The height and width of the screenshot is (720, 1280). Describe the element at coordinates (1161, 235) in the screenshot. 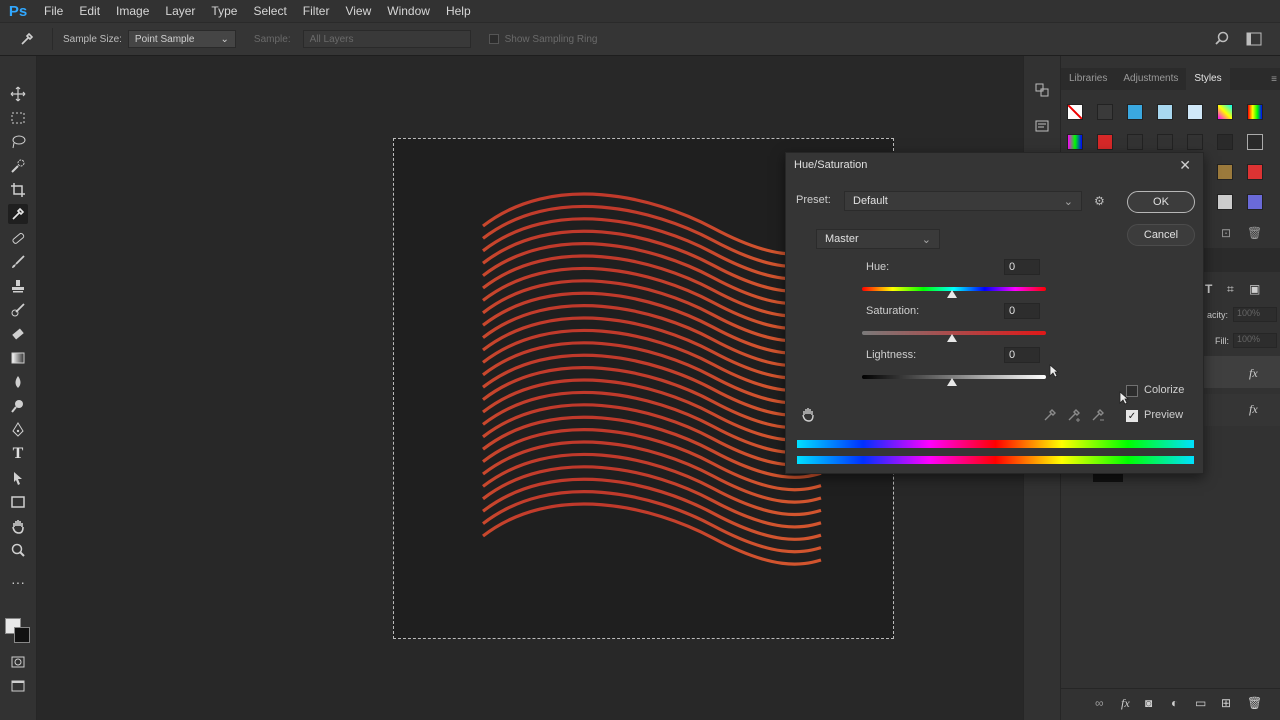

I see `cancel-button: Cancel` at that location.